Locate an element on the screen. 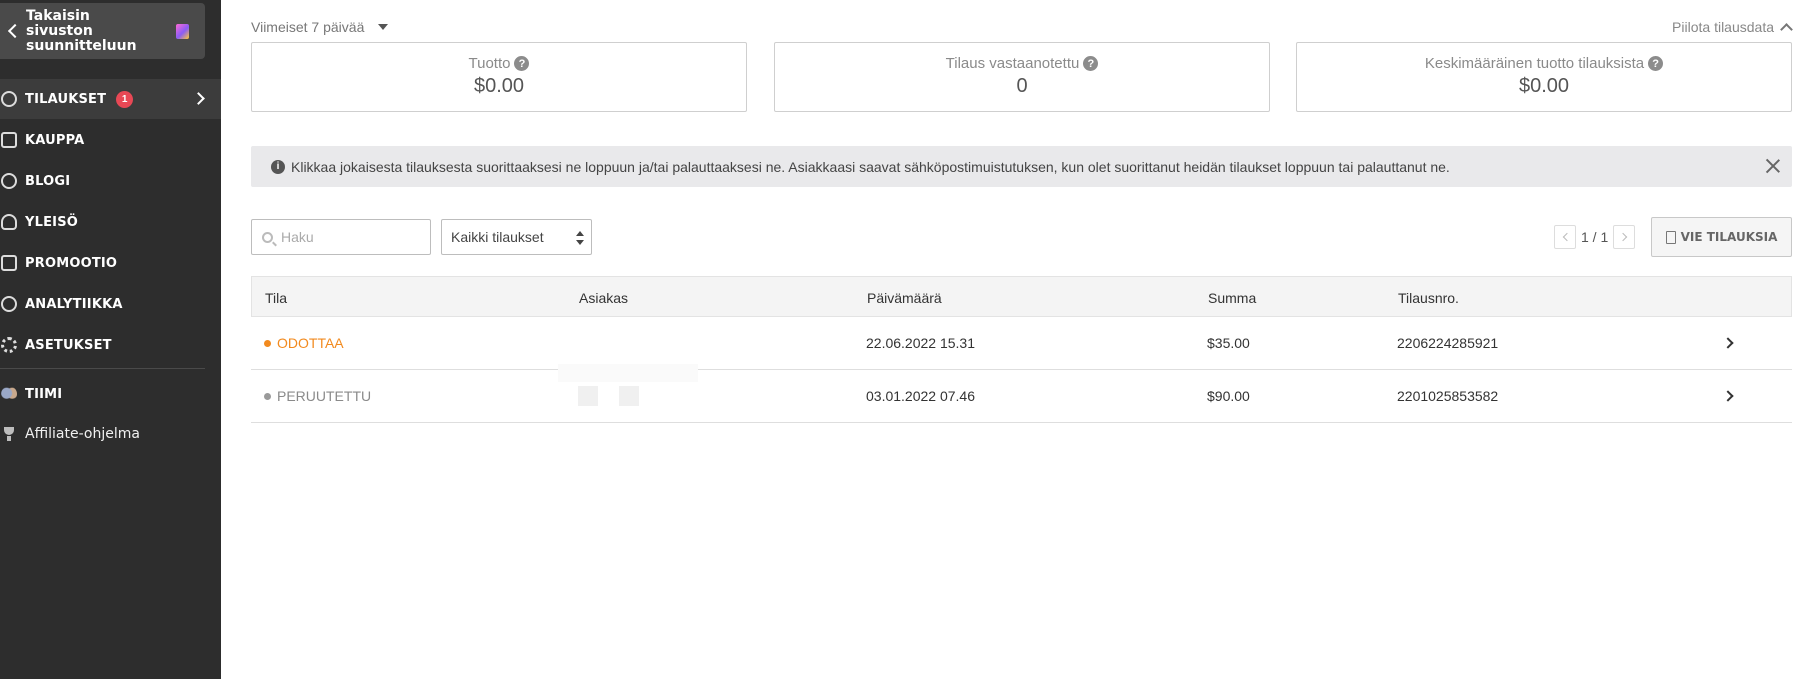  hide-order-data-toggle: Piilota tilausdata is located at coordinates (1732, 27).